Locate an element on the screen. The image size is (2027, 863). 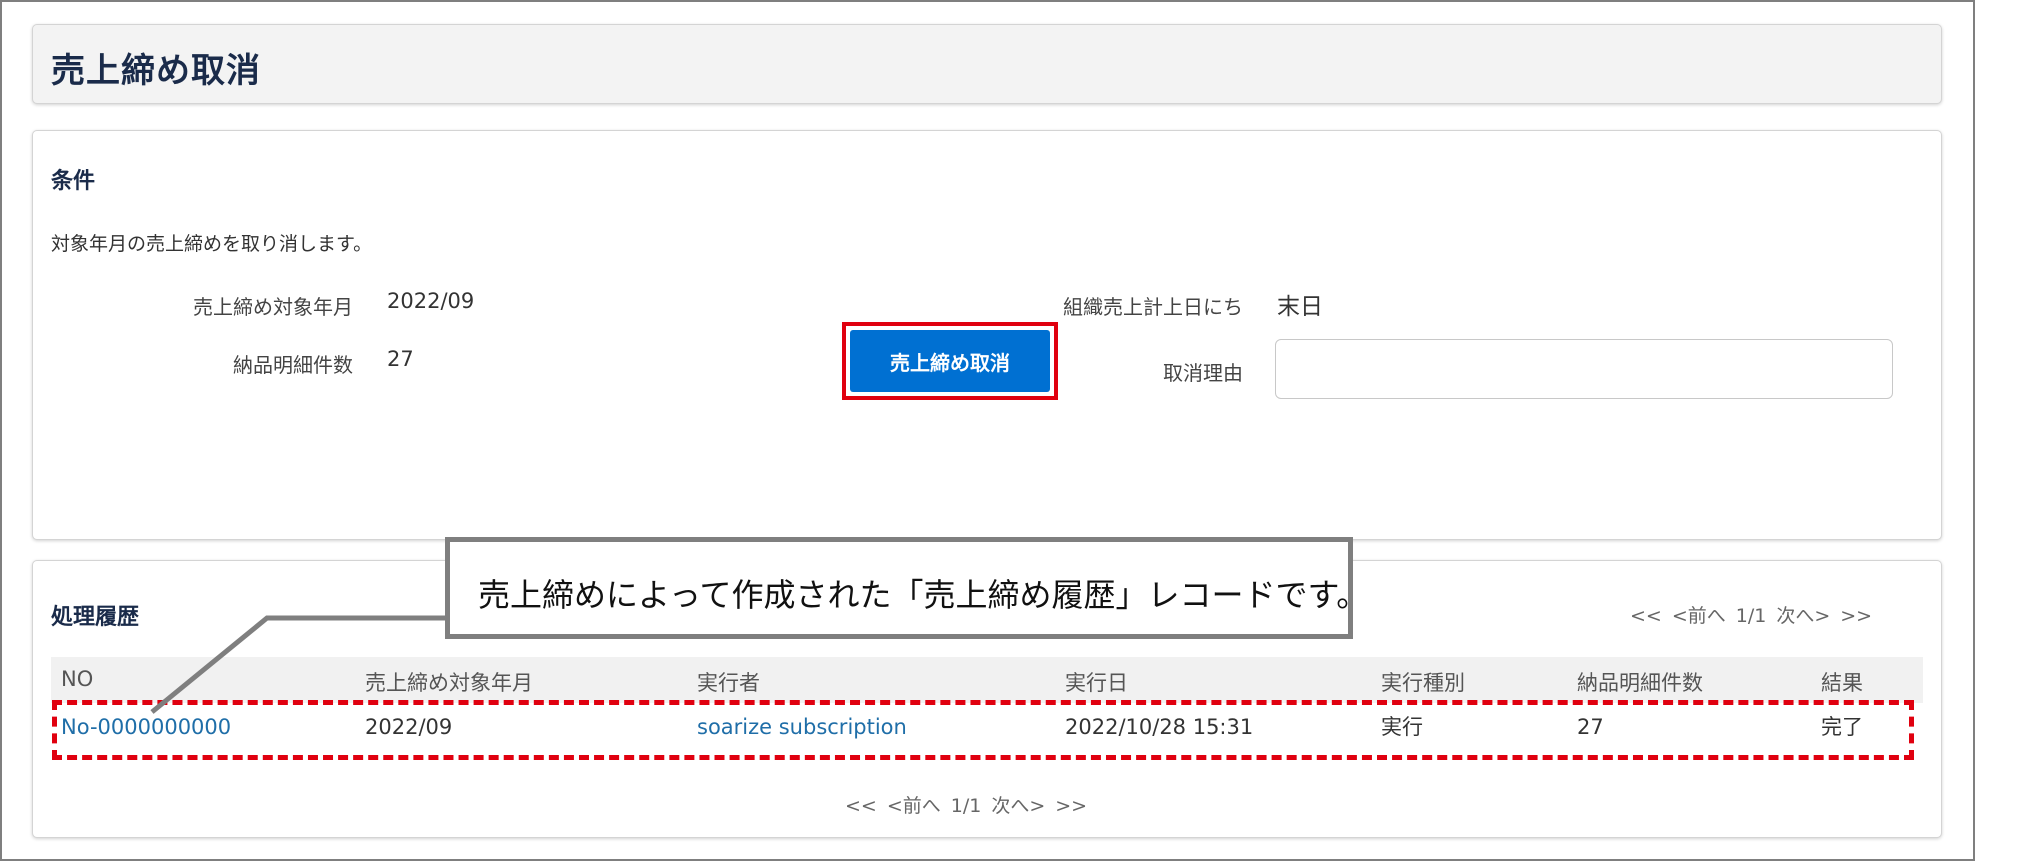
callout-box: 売上締めによって作成された「売上締め履歴」レコードです。 is located at coordinates (906, 588).